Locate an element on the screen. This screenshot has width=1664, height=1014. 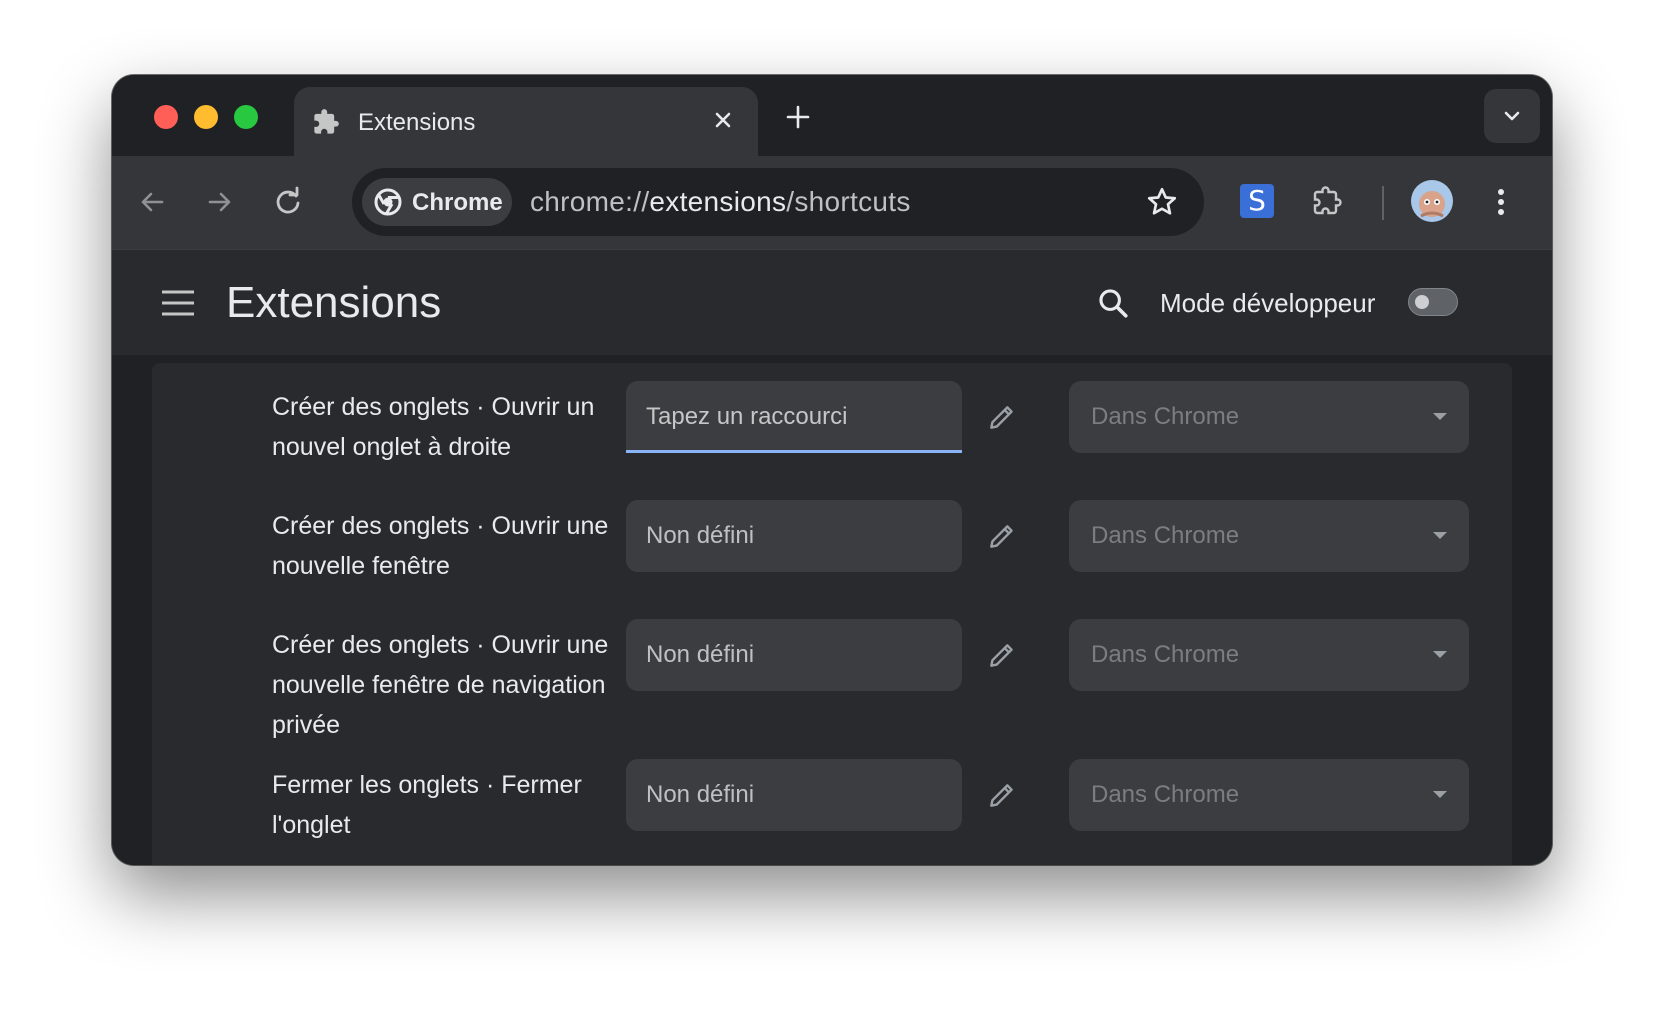
bookmark-star-icon is located at coordinates (1162, 202).